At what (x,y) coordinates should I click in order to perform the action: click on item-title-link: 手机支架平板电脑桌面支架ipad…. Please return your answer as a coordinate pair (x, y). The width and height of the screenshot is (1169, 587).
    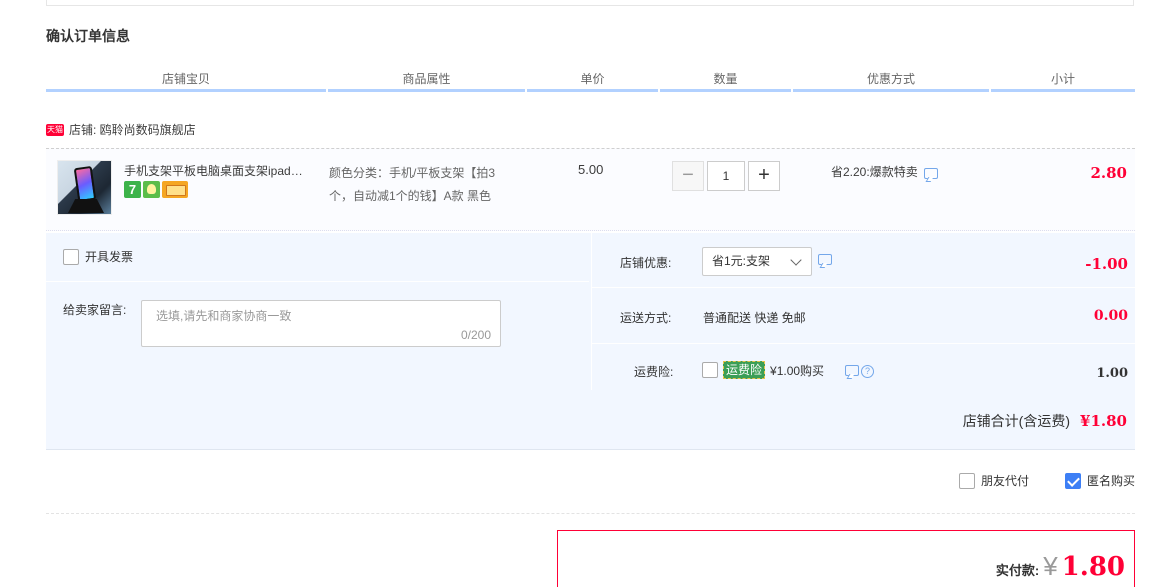
    Looking at the image, I should click on (224, 170).